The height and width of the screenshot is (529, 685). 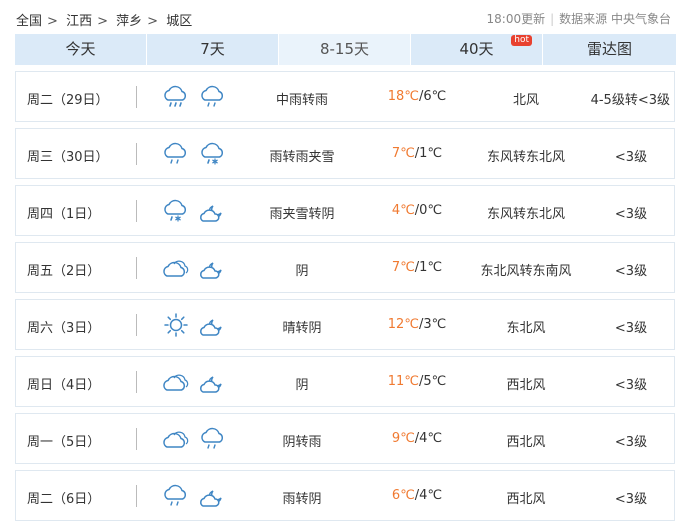 I want to click on forecast-row: 周三（30日） 雨转雨夹雪 7℃/1℃ 东风转东北风 <3级, so click(x=345, y=153).